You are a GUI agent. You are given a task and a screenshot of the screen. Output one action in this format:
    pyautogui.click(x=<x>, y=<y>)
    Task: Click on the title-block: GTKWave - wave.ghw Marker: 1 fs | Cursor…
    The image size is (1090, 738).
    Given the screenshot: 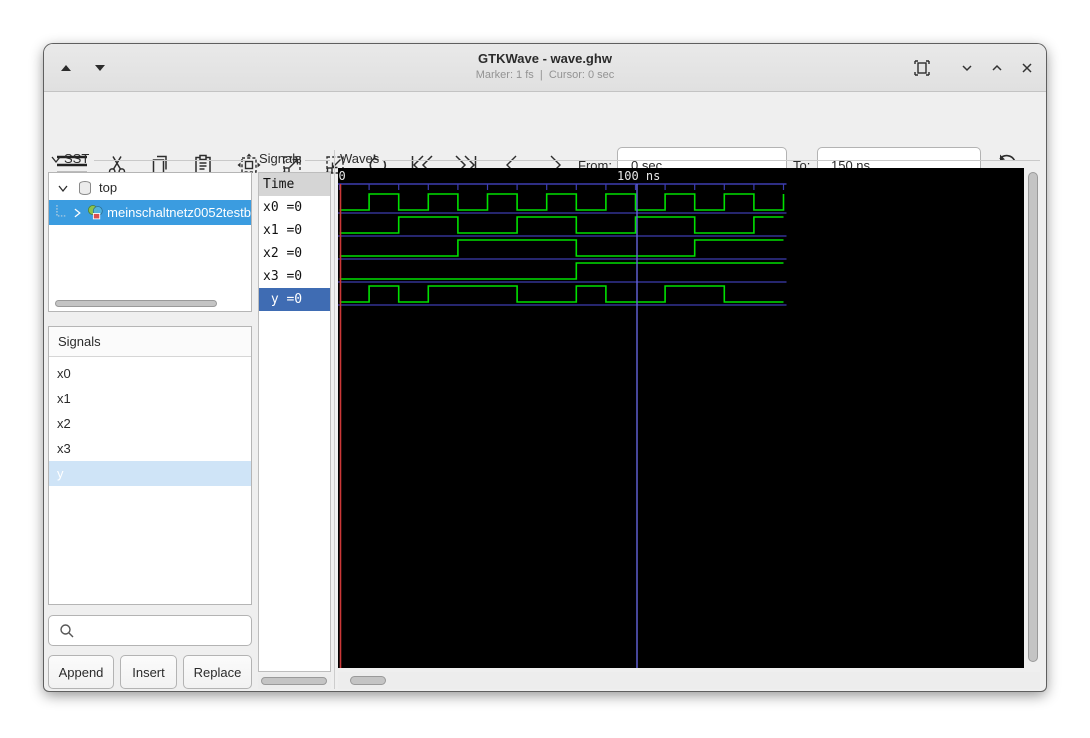 What is the action you would take?
    pyautogui.click(x=545, y=66)
    